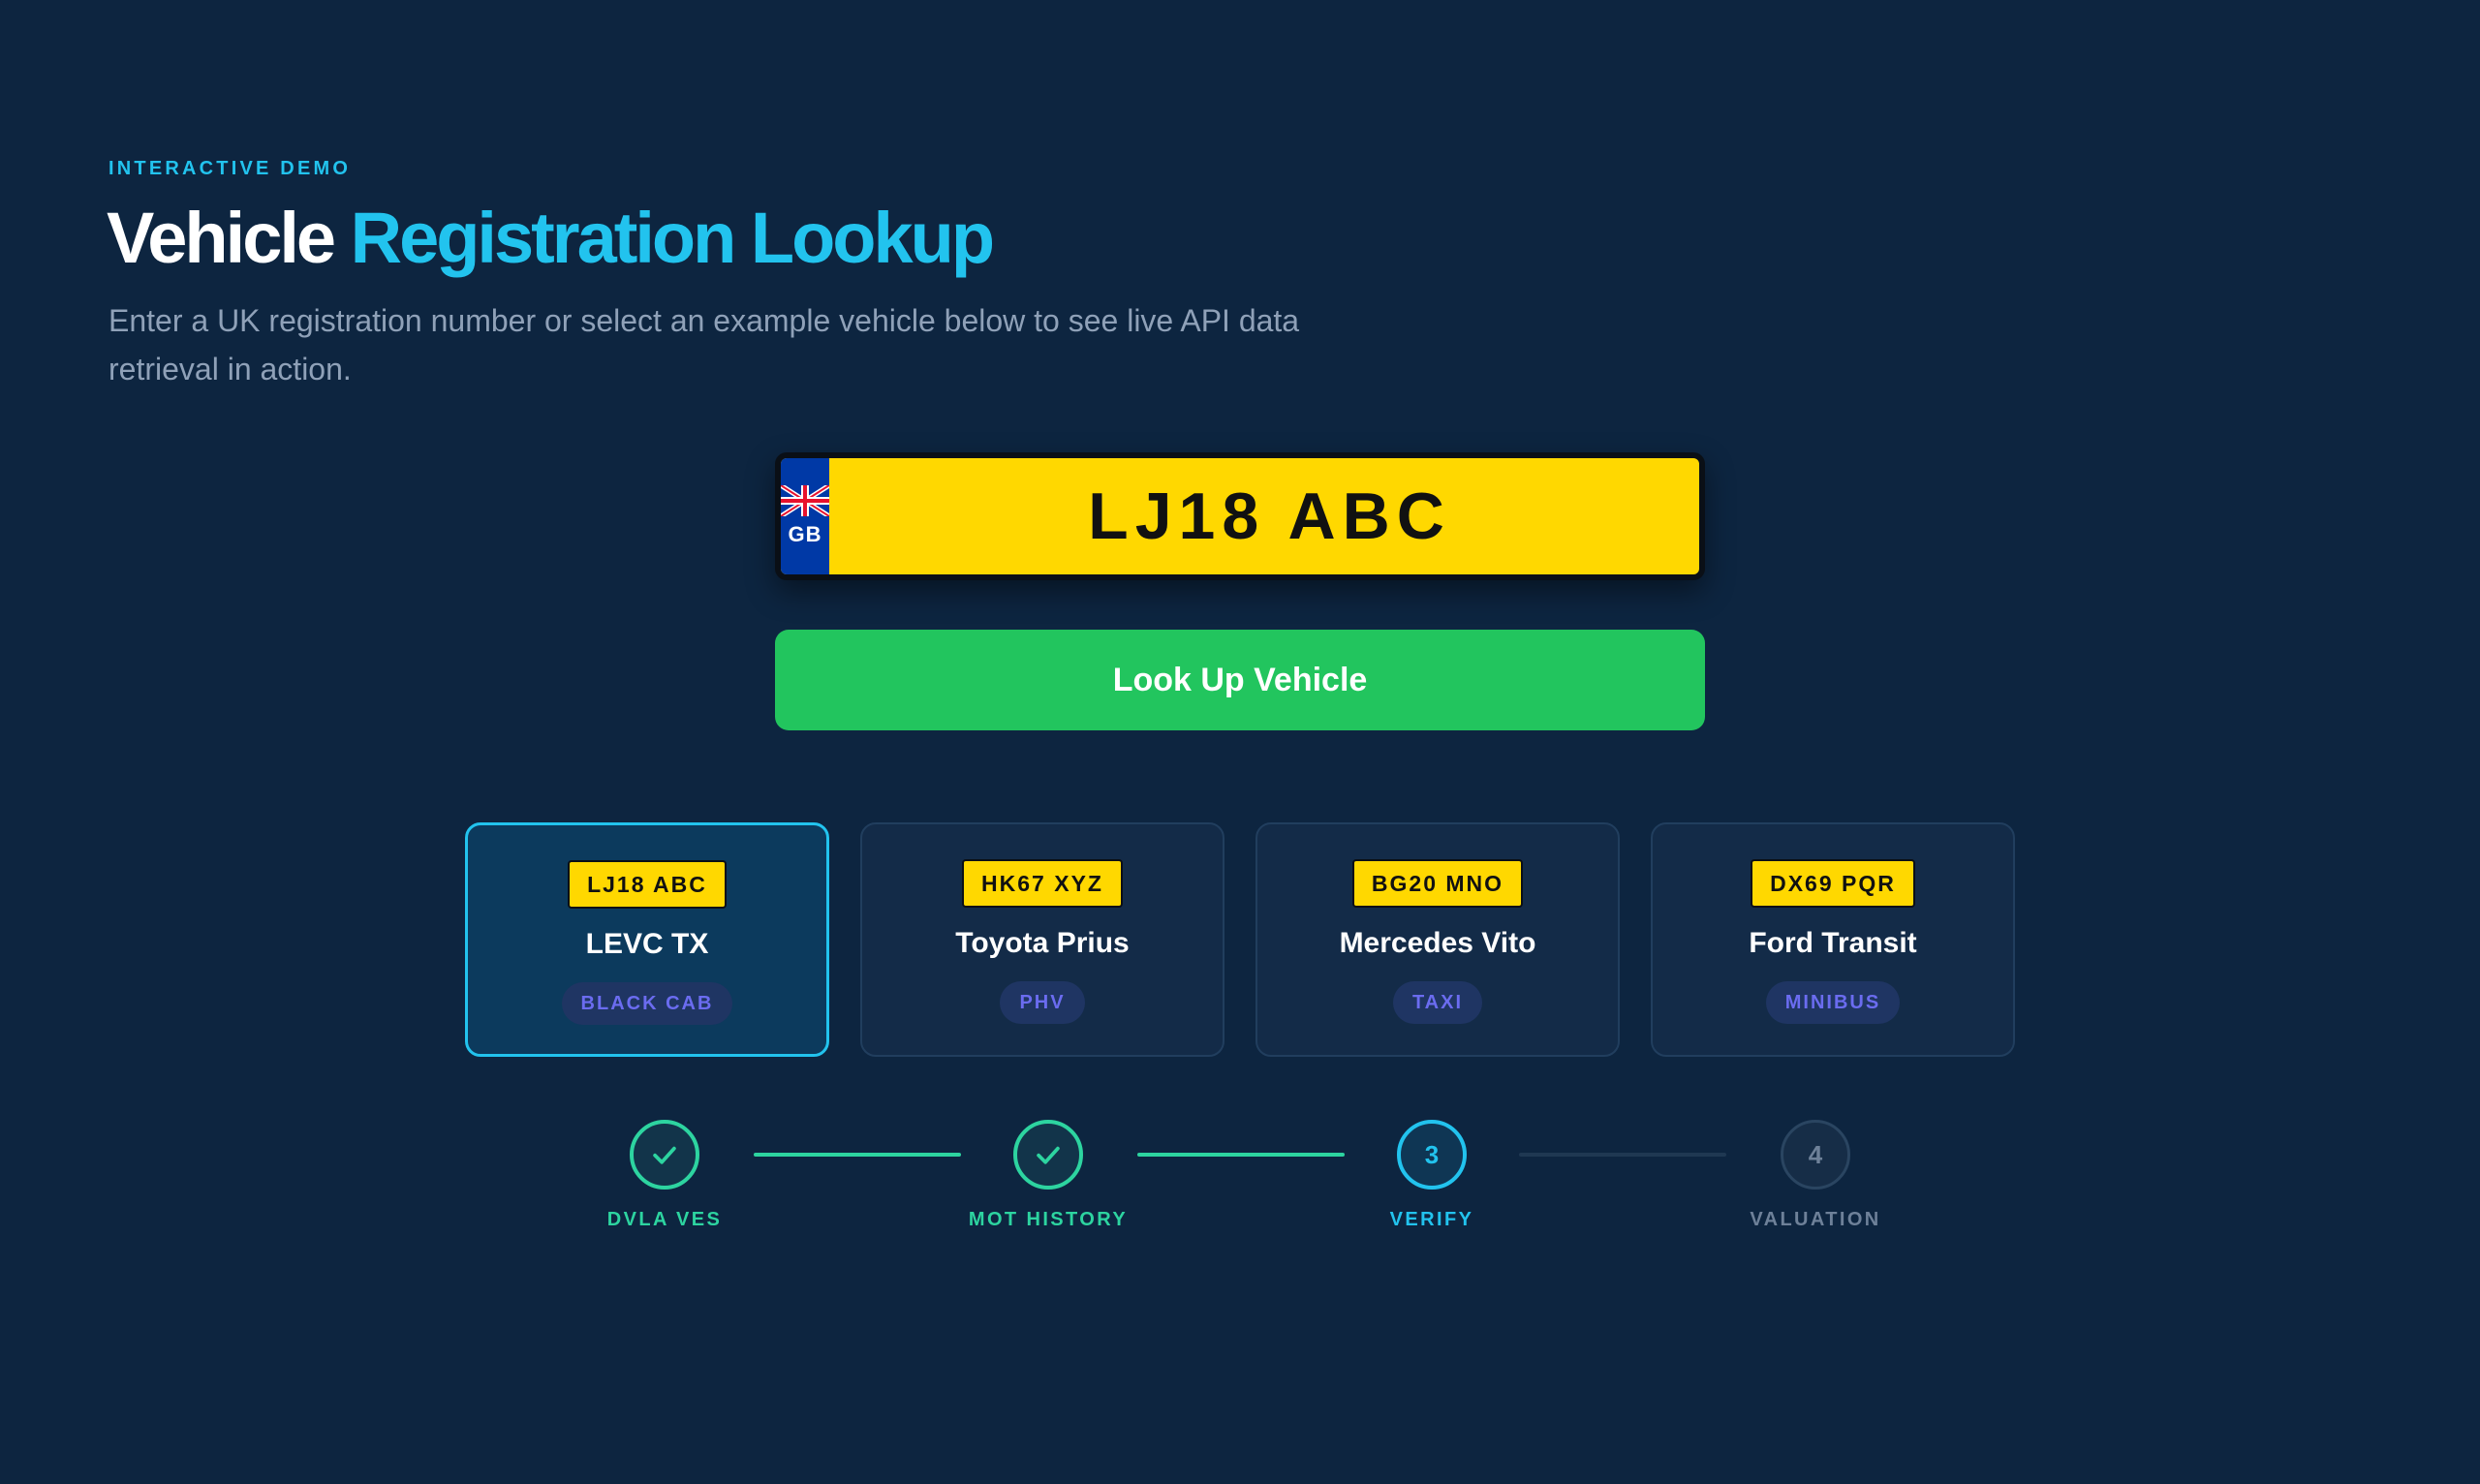 This screenshot has height=1484, width=2480. What do you see at coordinates (1437, 1002) in the screenshot?
I see `example-type-badge: TAXI` at bounding box center [1437, 1002].